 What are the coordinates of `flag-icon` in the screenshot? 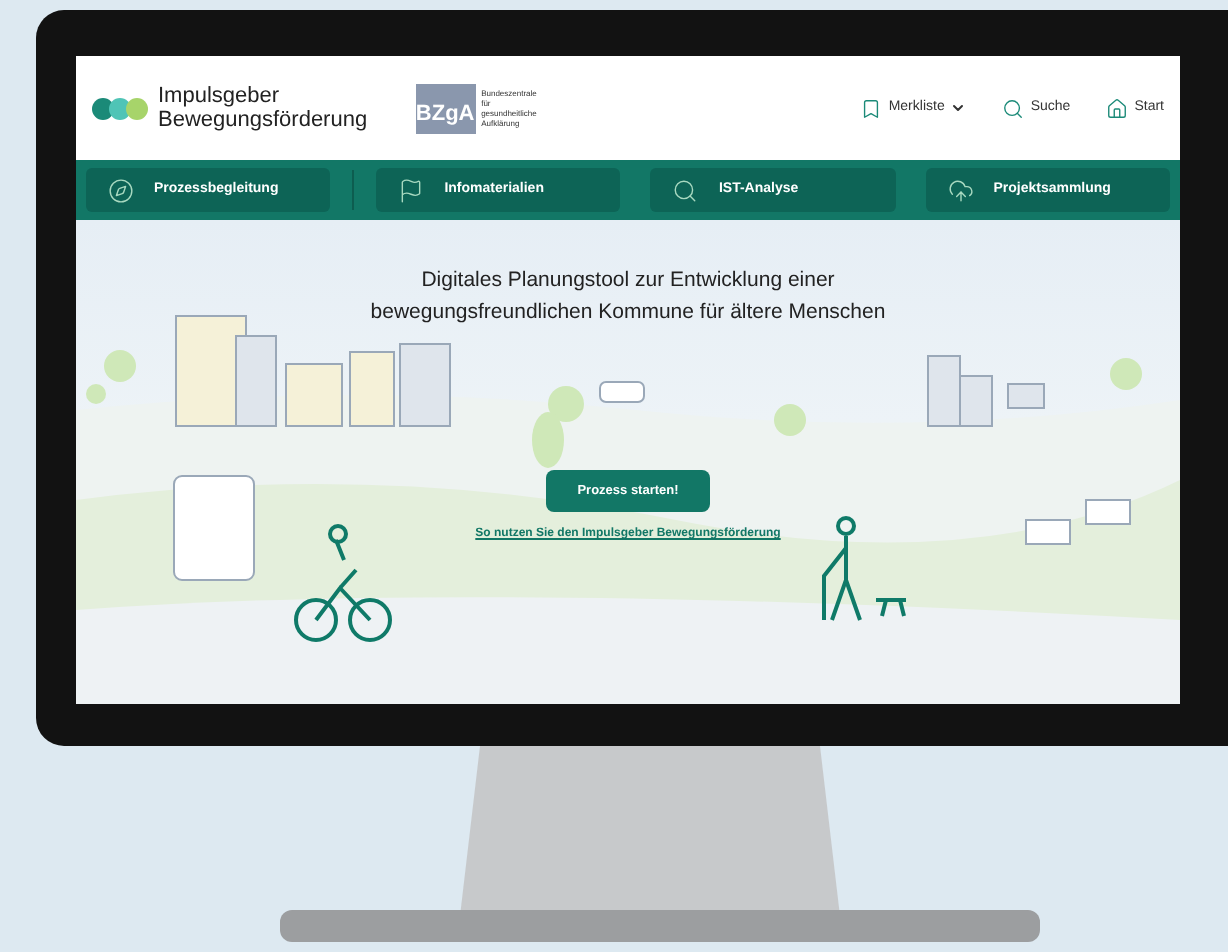 It's located at (411, 190).